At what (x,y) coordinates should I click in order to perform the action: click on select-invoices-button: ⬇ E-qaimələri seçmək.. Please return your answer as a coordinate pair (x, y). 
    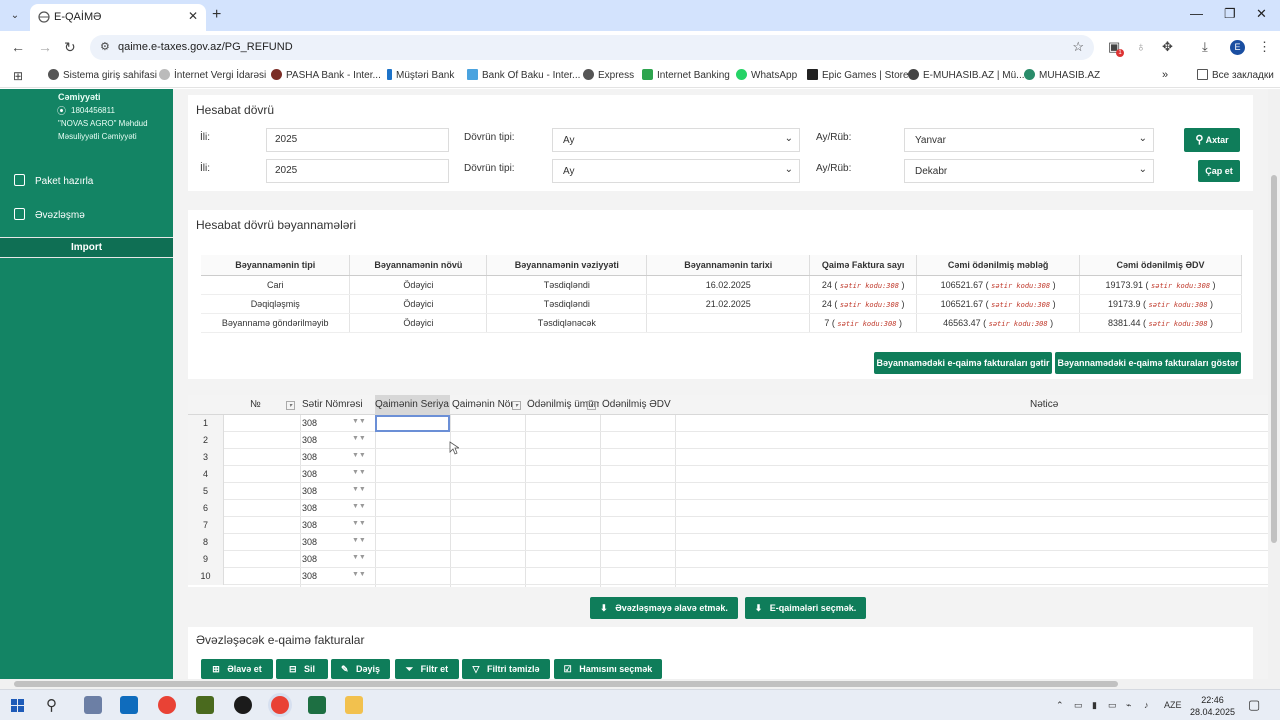
    Looking at the image, I should click on (805, 608).